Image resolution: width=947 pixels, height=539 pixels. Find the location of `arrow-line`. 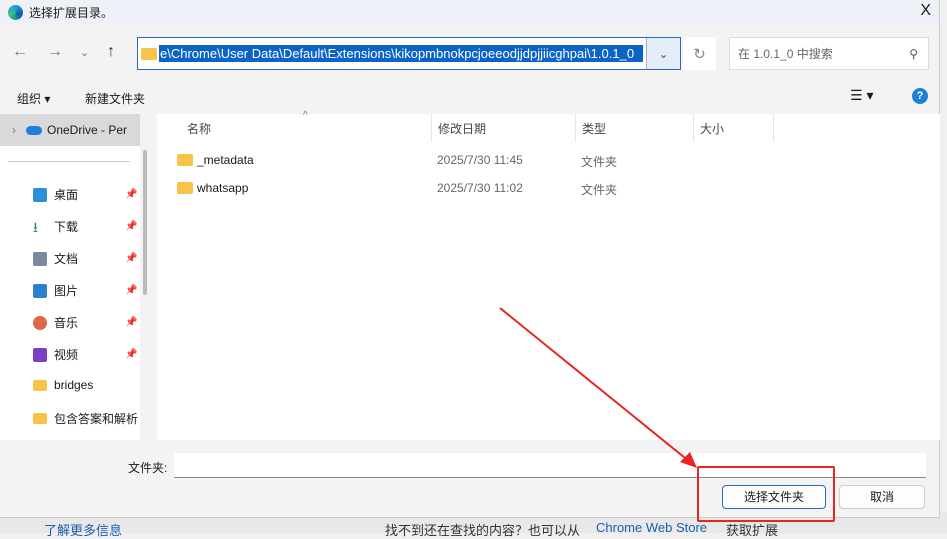

arrow-line is located at coordinates (595, 385).